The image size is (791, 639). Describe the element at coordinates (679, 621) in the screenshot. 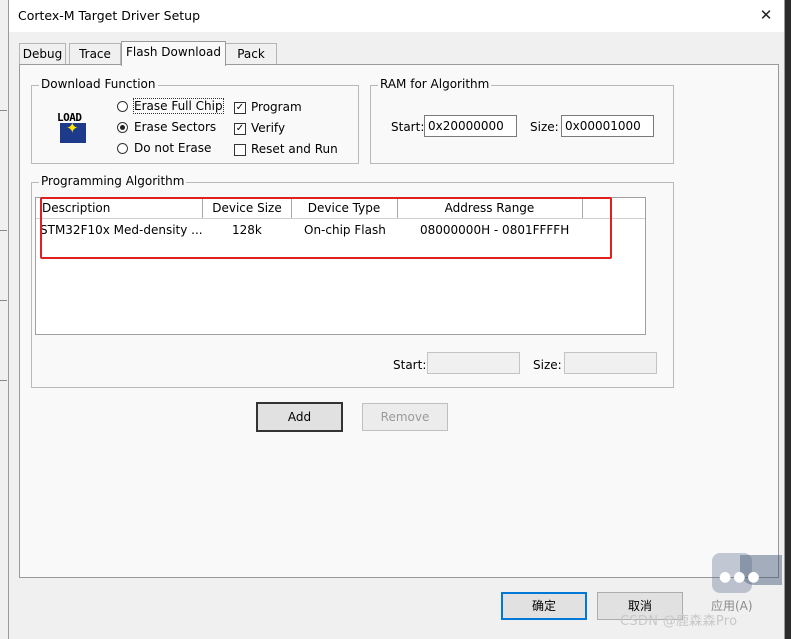

I see `watermark: CSDN @鹿森森Pro` at that location.